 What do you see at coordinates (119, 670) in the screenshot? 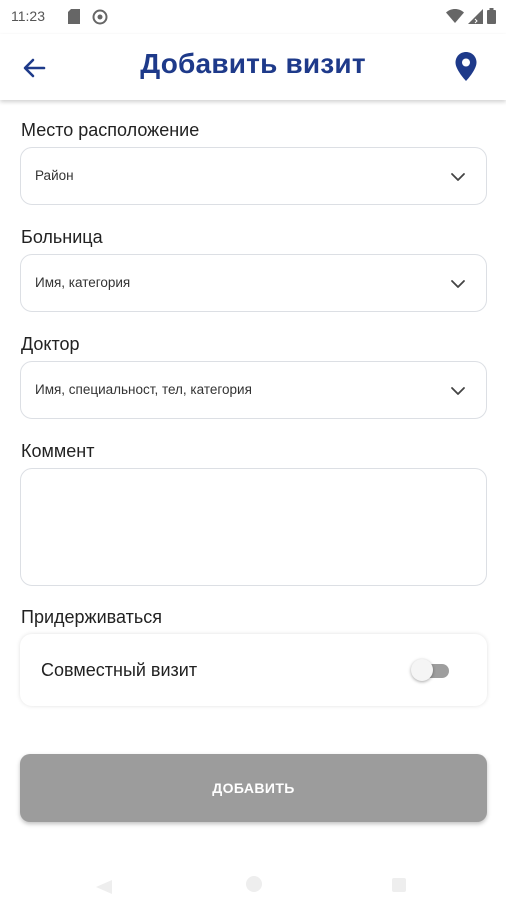
I see `joint-visit-label: Совместный визит` at bounding box center [119, 670].